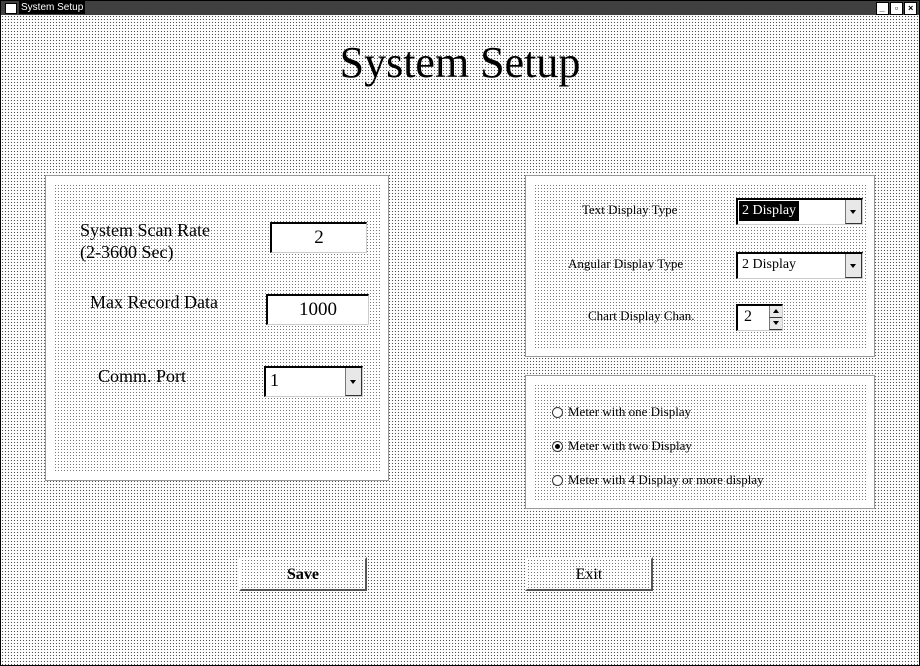  Describe the element at coordinates (882, 8) in the screenshot. I see `minimize-icon: _` at that location.